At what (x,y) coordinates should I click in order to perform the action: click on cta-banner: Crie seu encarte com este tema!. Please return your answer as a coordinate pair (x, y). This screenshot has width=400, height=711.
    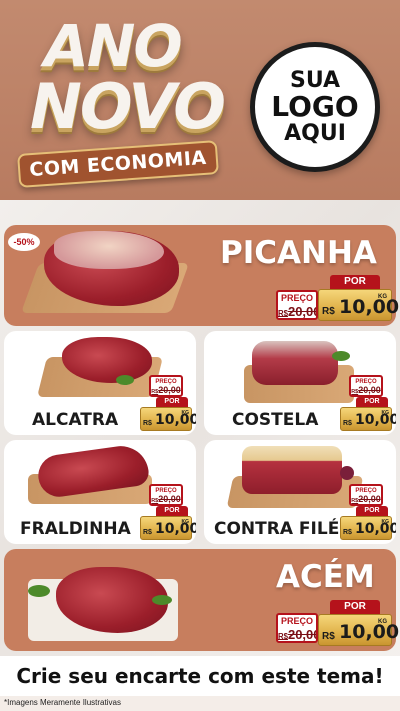
    Looking at the image, I should click on (200, 676).